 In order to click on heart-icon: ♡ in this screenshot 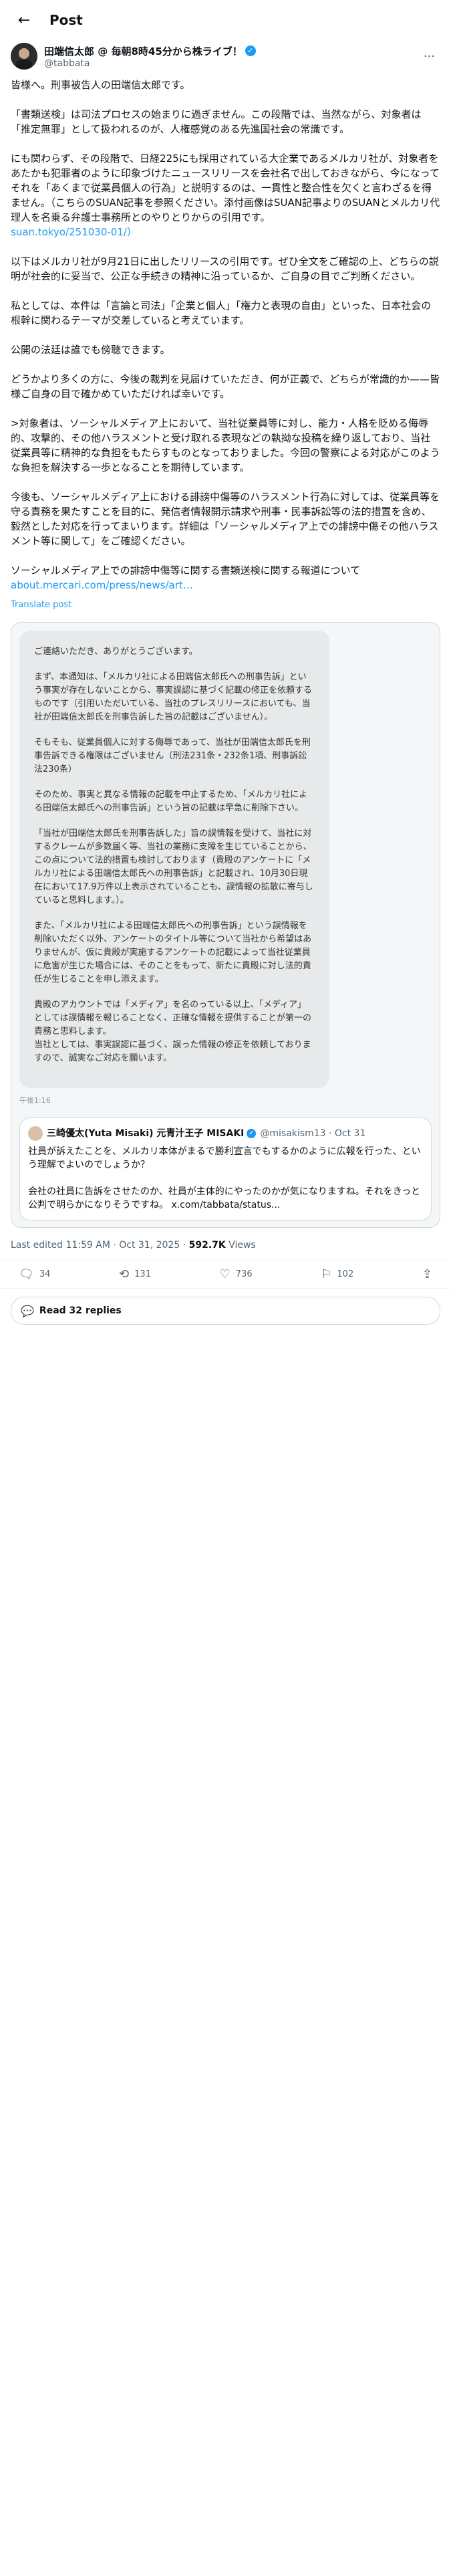, I will do `click(225, 1274)`.